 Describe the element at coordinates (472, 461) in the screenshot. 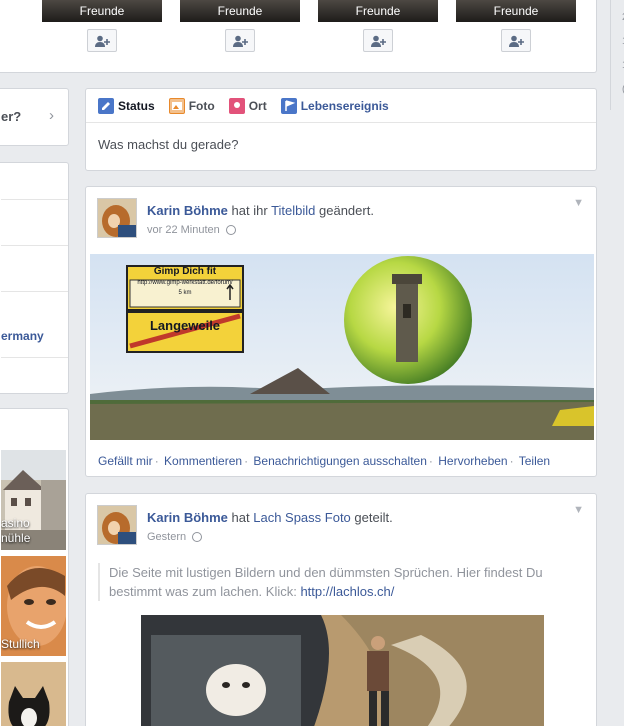

I see `highlight-link: Hervorheben` at that location.